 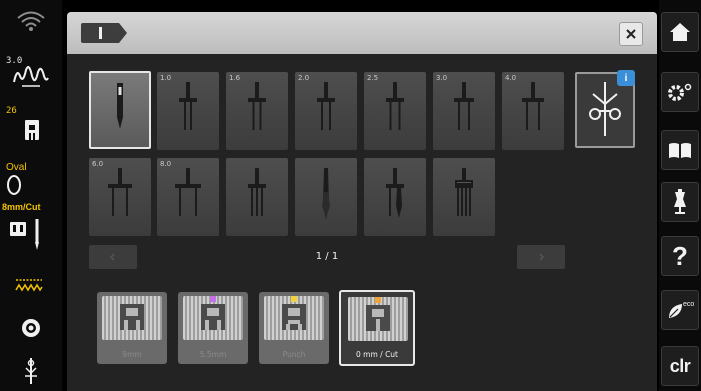 I want to click on needle-option-twin-2-0: 2.0, so click(x=326, y=111).